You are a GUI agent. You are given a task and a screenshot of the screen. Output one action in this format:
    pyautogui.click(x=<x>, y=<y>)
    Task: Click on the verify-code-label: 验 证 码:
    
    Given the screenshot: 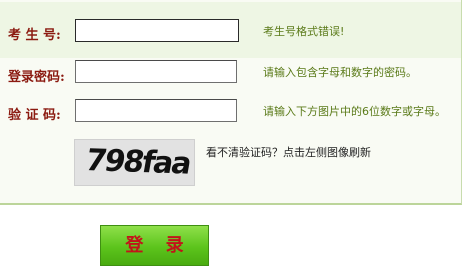 What is the action you would take?
    pyautogui.click(x=34, y=115)
    